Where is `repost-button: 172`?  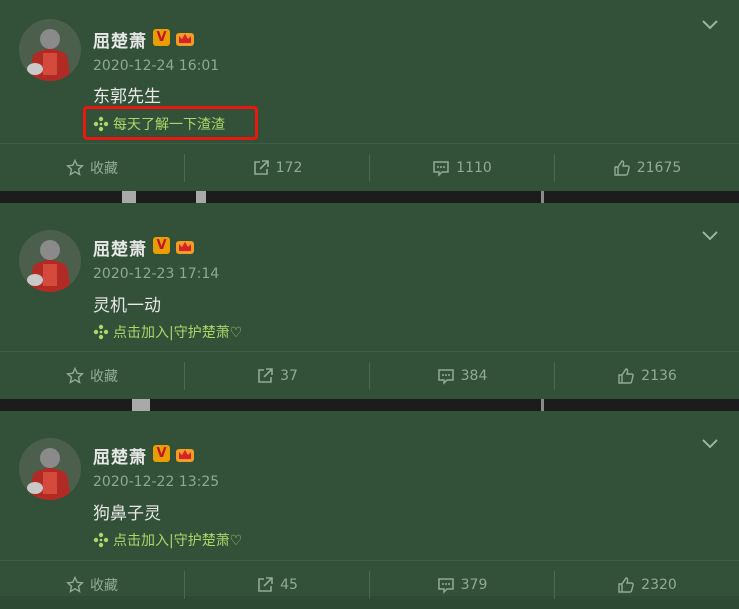
repost-button: 172 is located at coordinates (277, 168).